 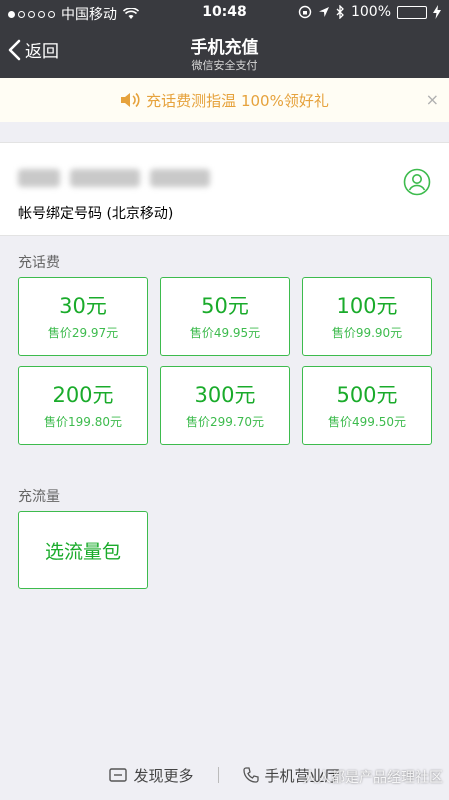 I want to click on recharge-option-300: 300元 售价299.70元, so click(x=225, y=405).